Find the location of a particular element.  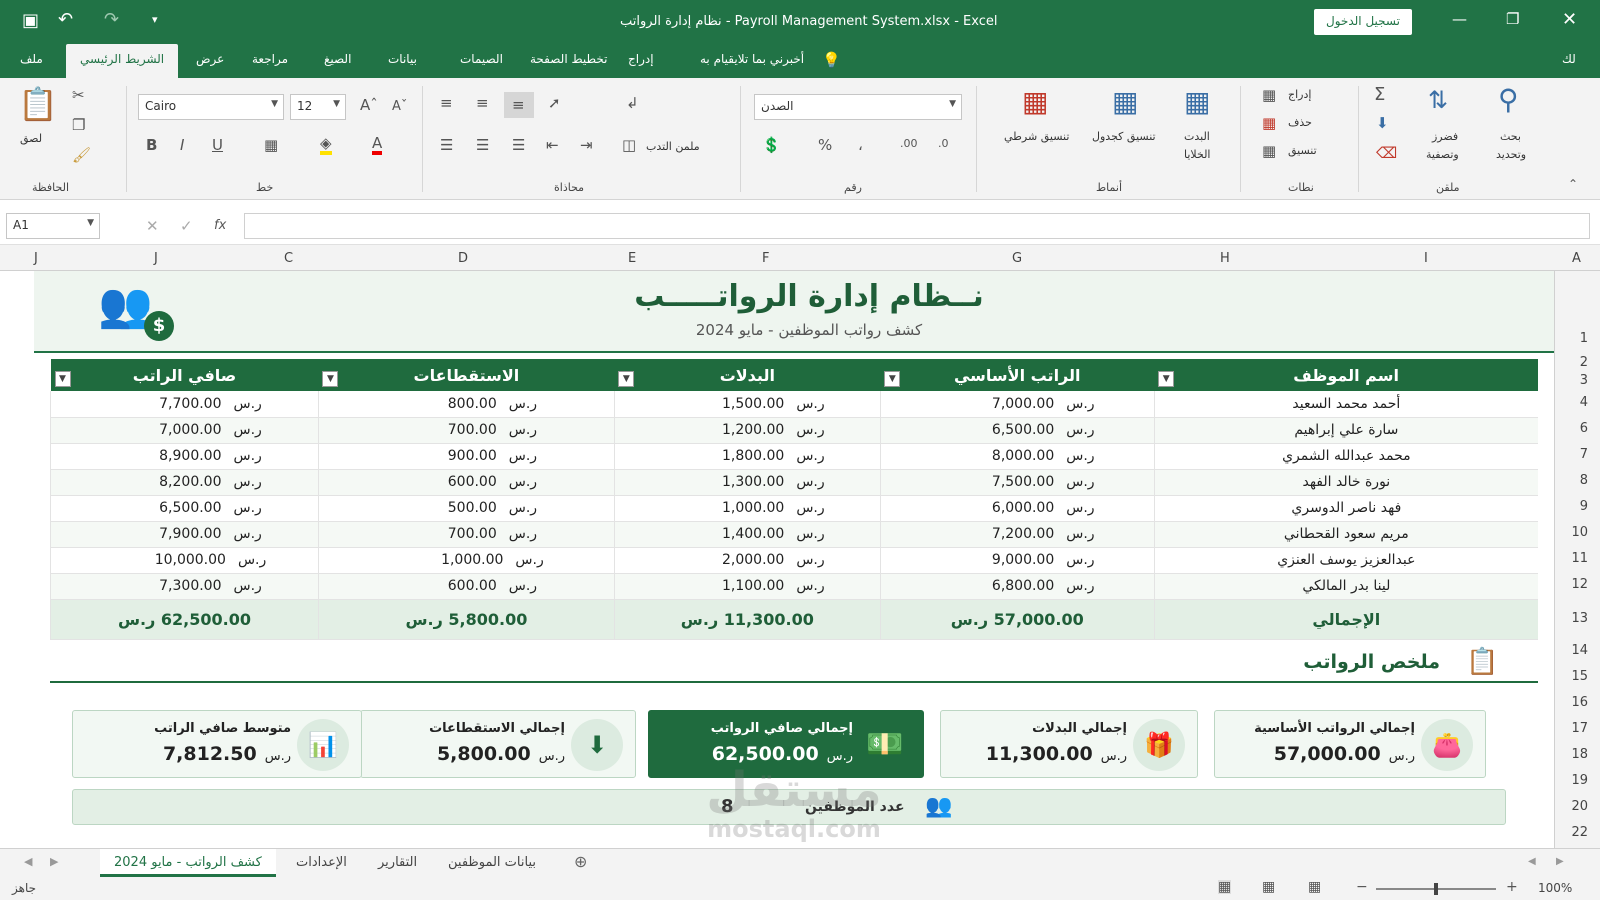

insert-cells-button: إدراج is located at coordinates (1299, 94).